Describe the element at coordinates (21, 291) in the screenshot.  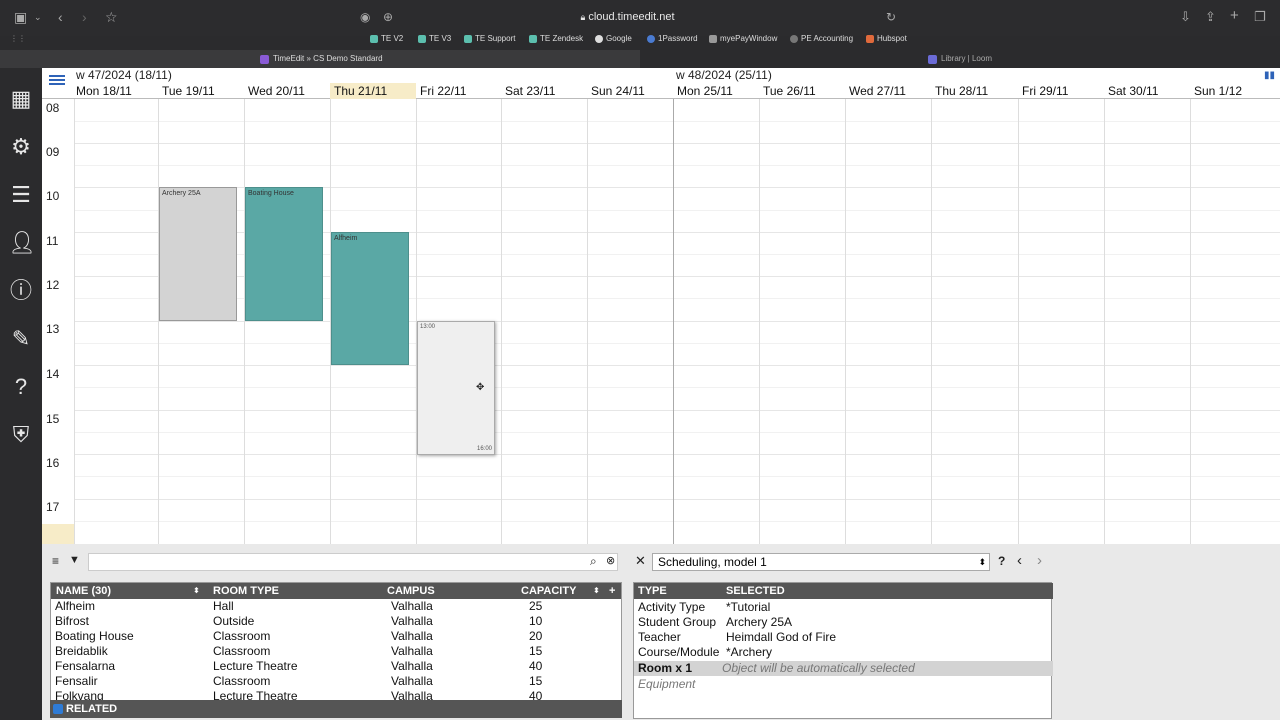
I see `info-icon: ⓘ` at that location.